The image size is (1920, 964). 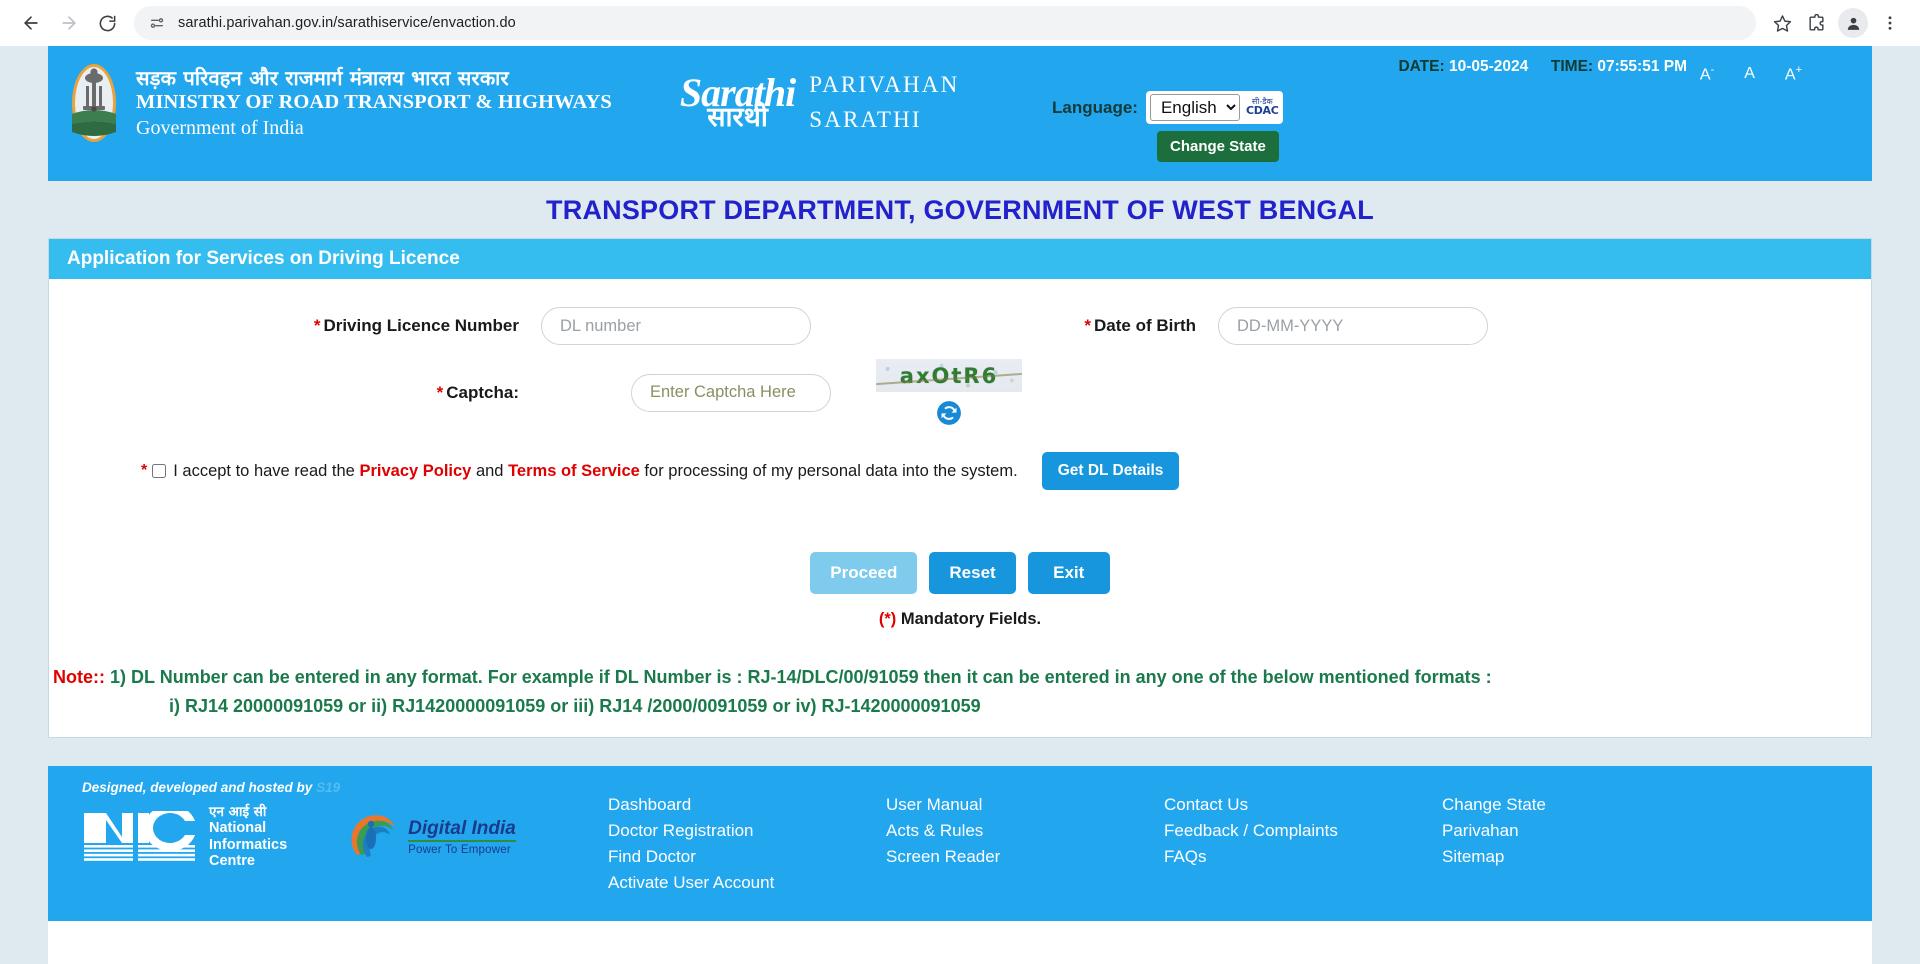 I want to click on footer-link-contact-us: Contact Us, so click(x=1303, y=805).